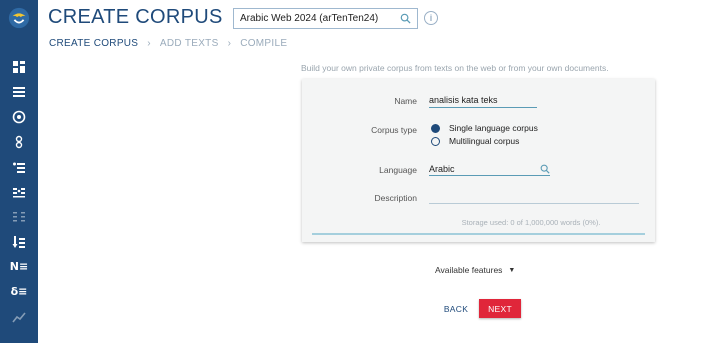  What do you see at coordinates (493, 128) in the screenshot?
I see `radio-single-language-label: Single language corpus` at bounding box center [493, 128].